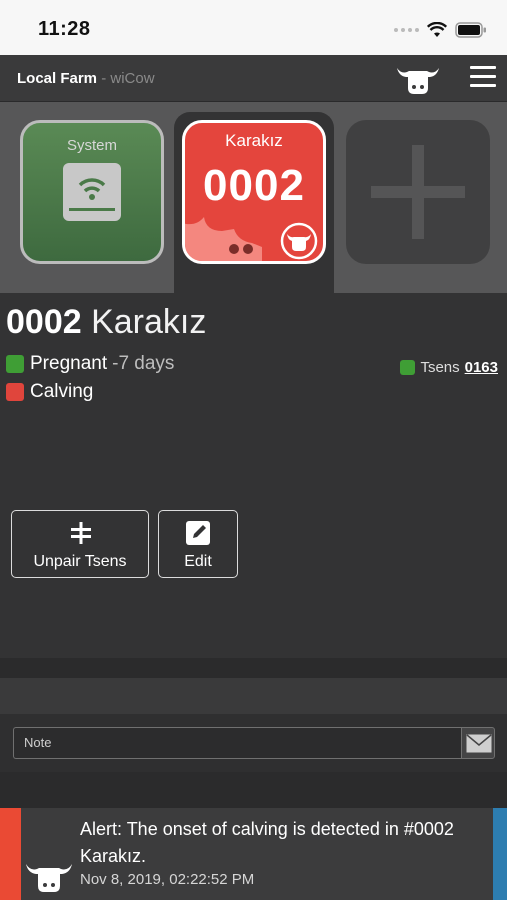  I want to click on divider, so click(253, 668).